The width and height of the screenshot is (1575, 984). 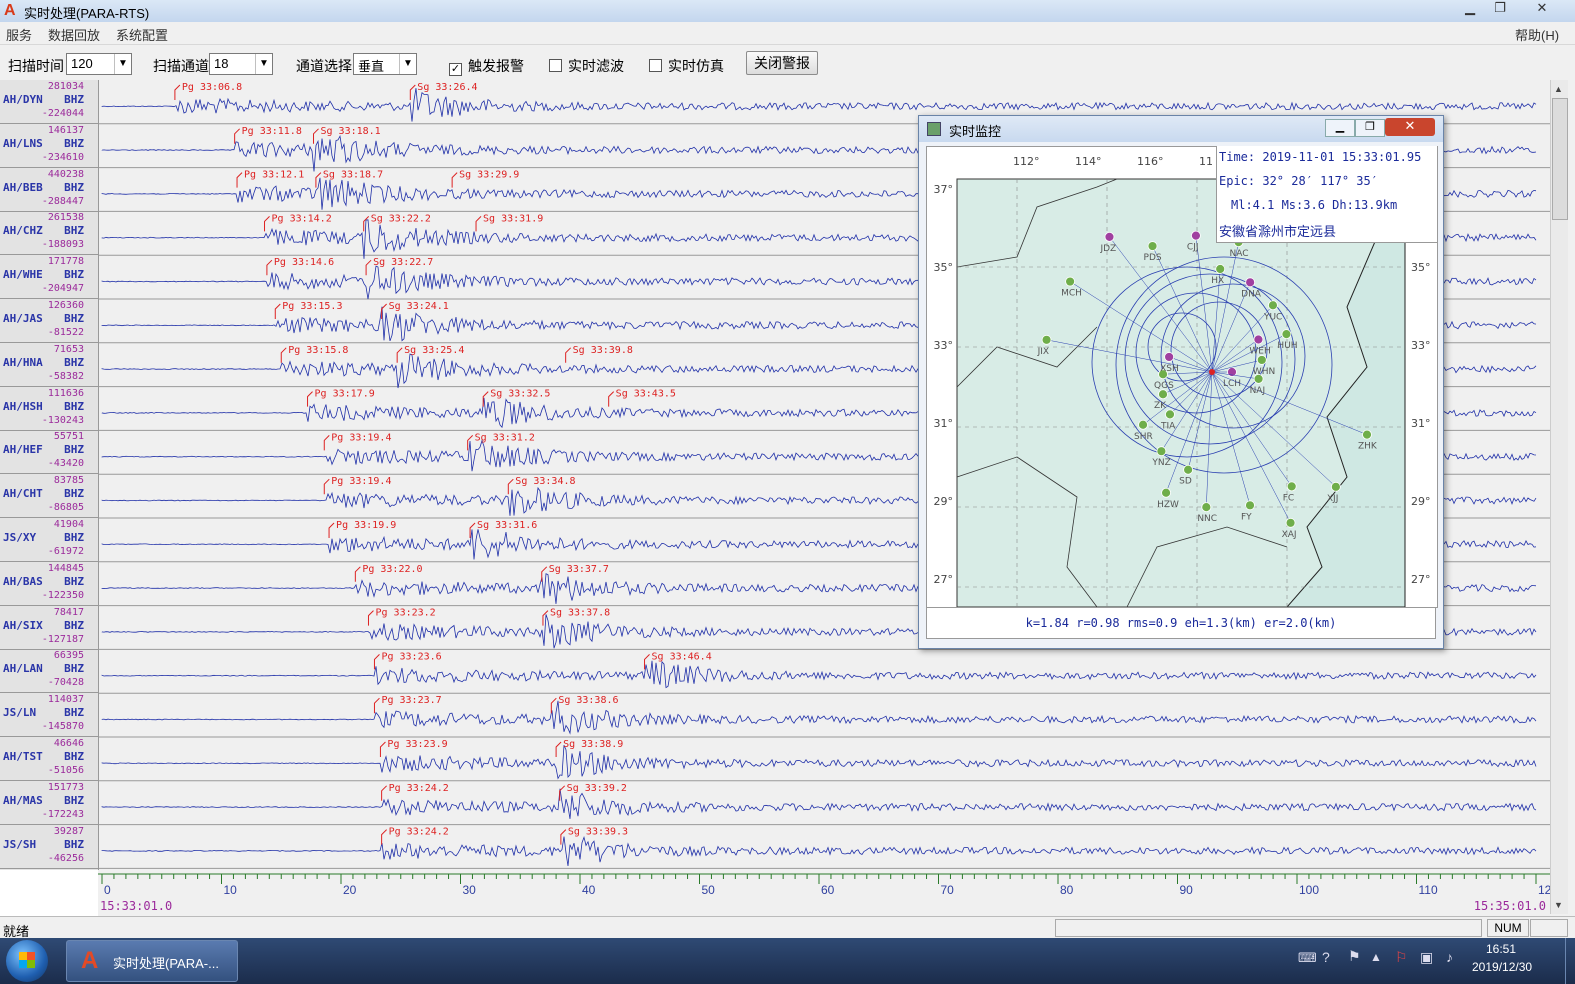 I want to click on channel-row: 39287 JS/SH BHZ -46256, so click(x=49, y=847).